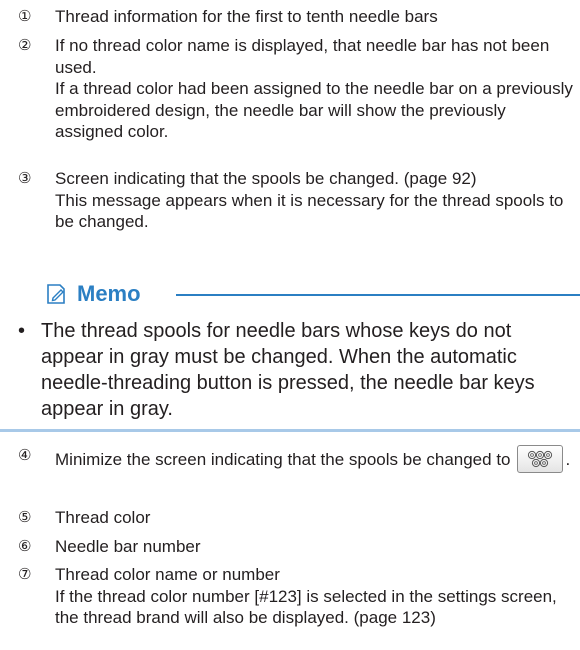 This screenshot has height=650, width=580. I want to click on item-number: ③, so click(25, 178).